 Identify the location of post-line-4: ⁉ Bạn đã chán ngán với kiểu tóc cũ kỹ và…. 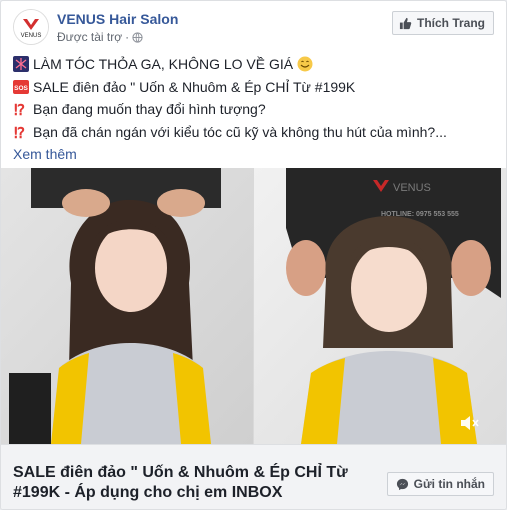
(253, 132).